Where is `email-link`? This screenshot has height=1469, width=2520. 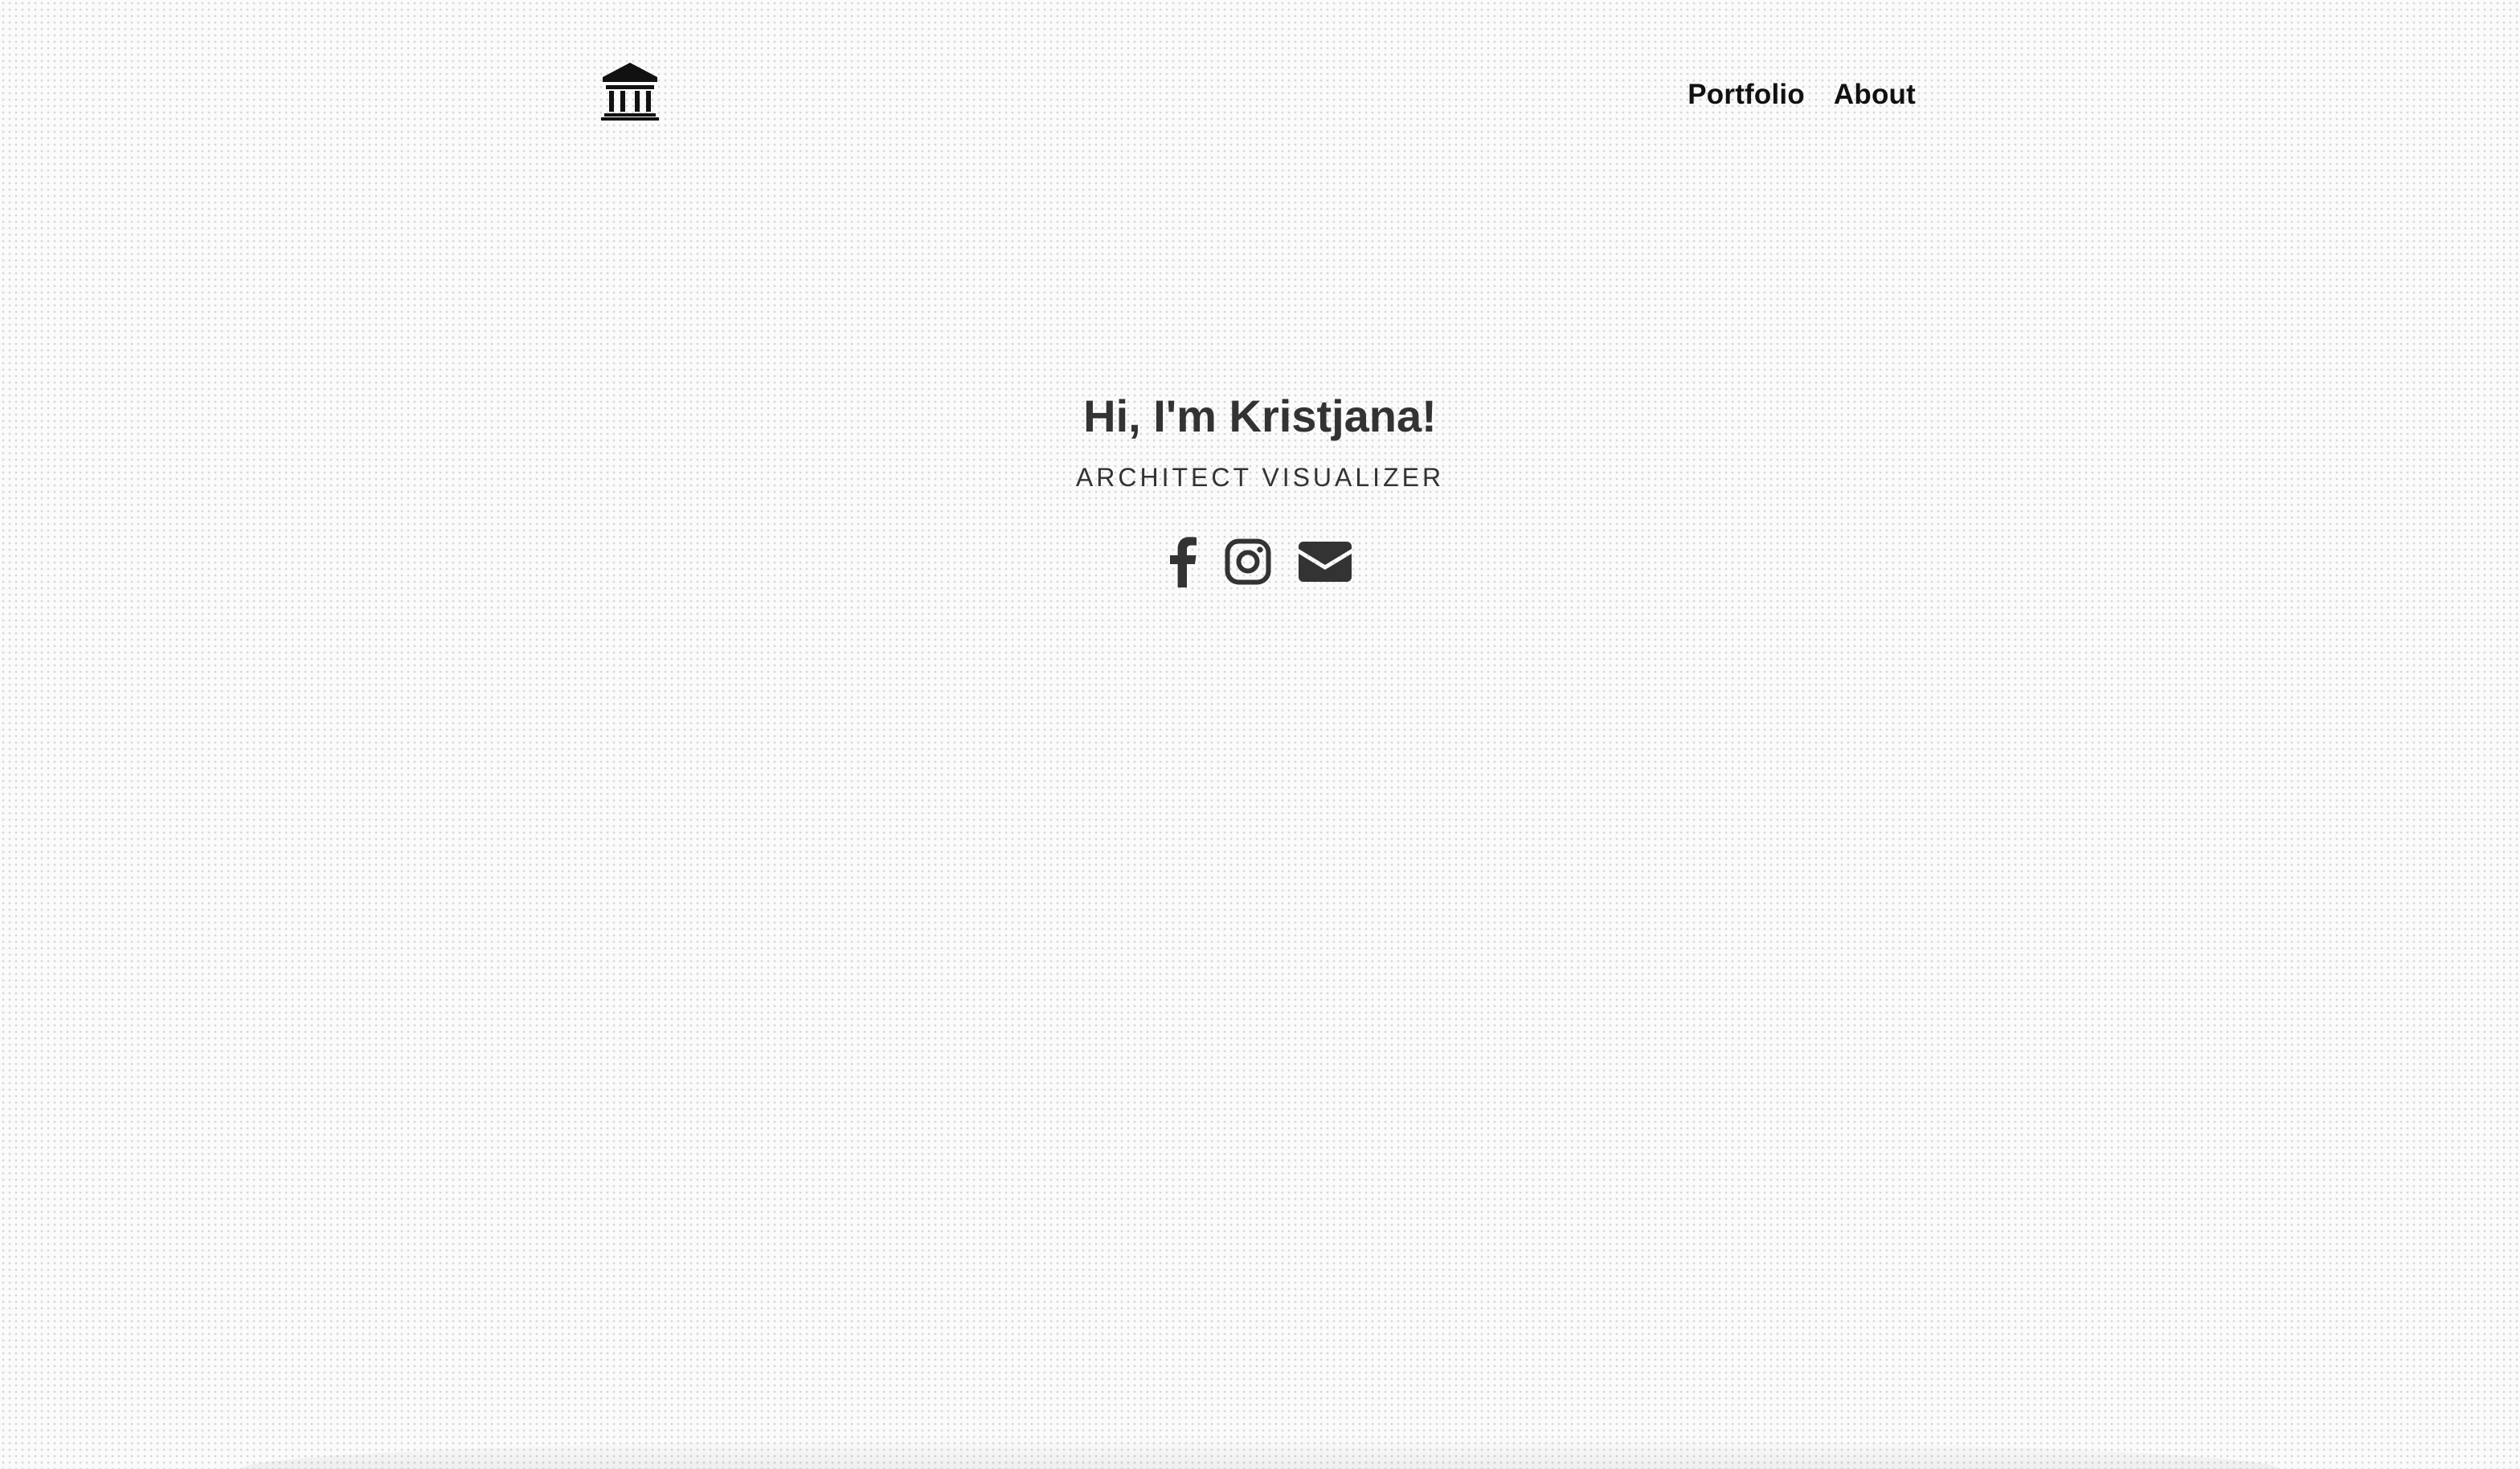
email-link is located at coordinates (1325, 562).